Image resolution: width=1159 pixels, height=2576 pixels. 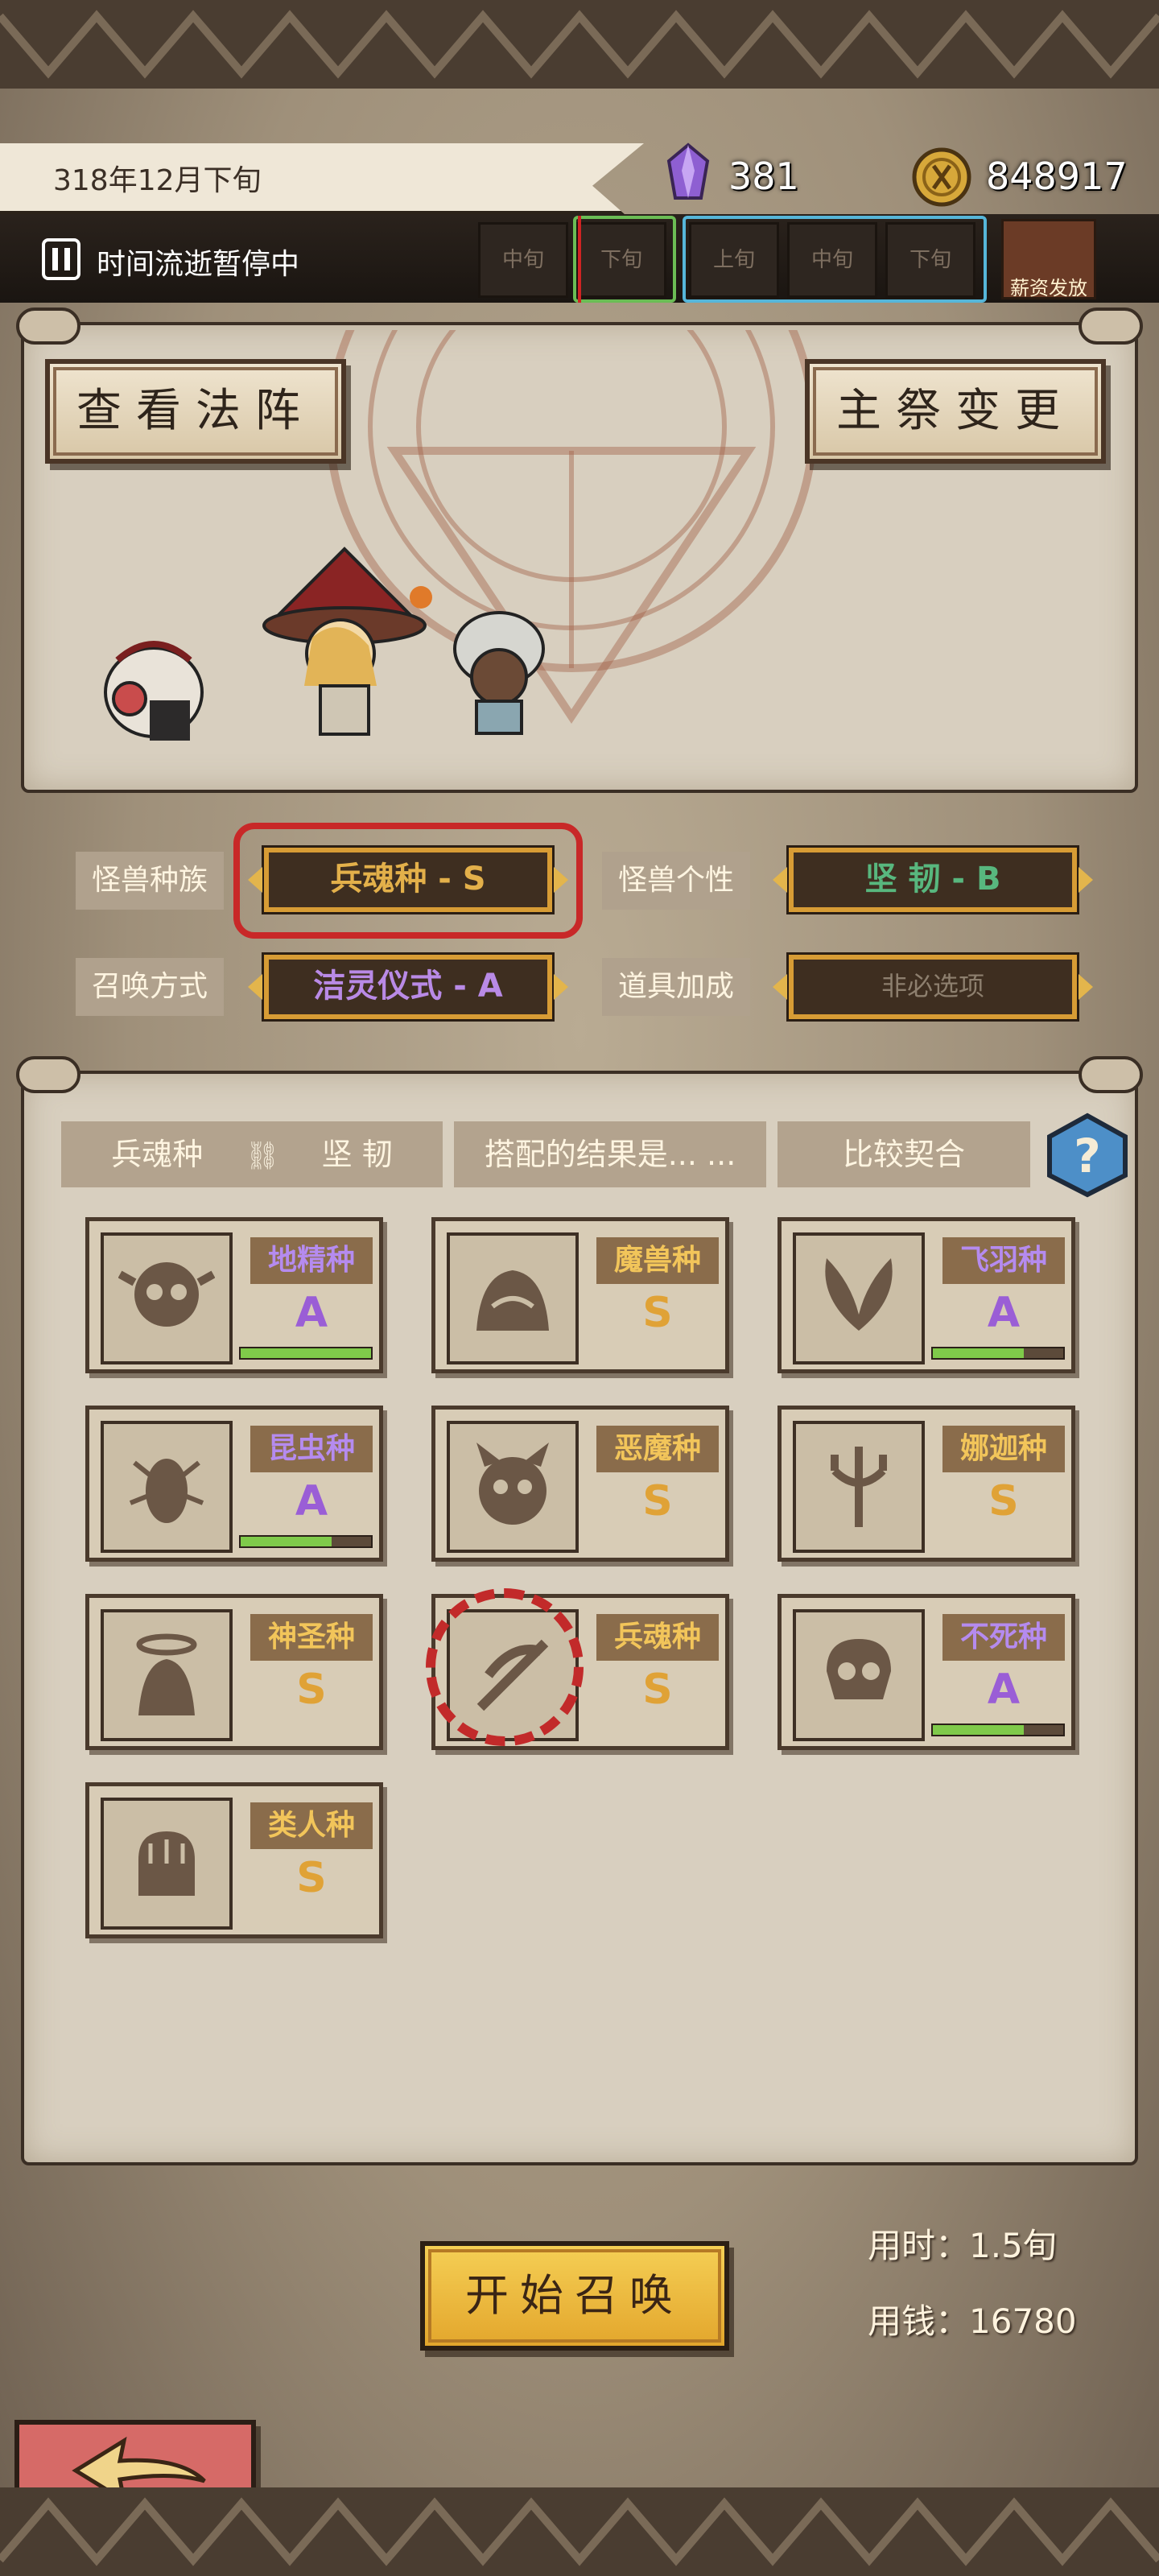 What do you see at coordinates (972, 2321) in the screenshot?
I see `money-cost: 用钱：16780` at bounding box center [972, 2321].